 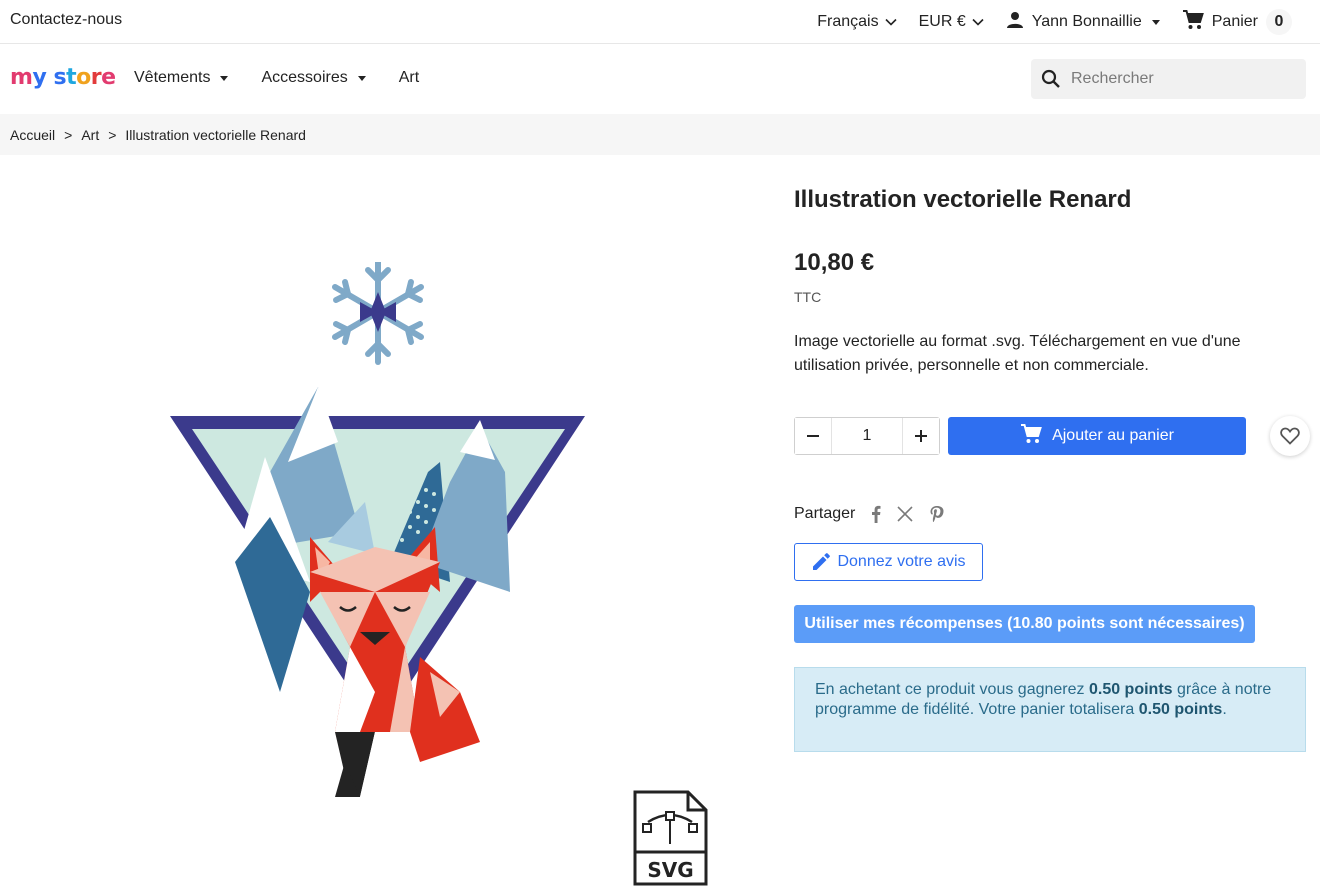 What do you see at coordinates (1130, 689) in the screenshot?
I see `loyalty-points-earned: 0.50 points` at bounding box center [1130, 689].